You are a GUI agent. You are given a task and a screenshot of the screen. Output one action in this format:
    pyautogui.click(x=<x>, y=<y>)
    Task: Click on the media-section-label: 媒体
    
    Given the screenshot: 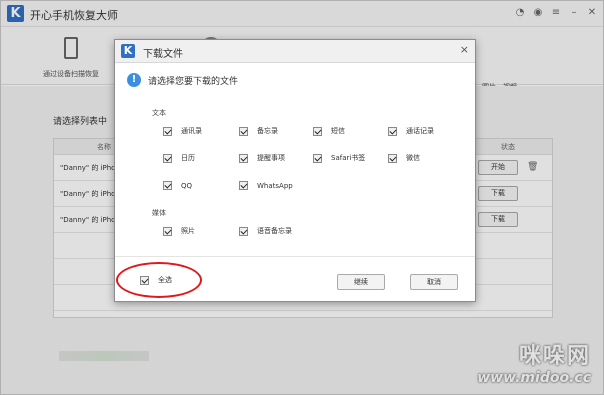 What is the action you would take?
    pyautogui.click(x=159, y=213)
    